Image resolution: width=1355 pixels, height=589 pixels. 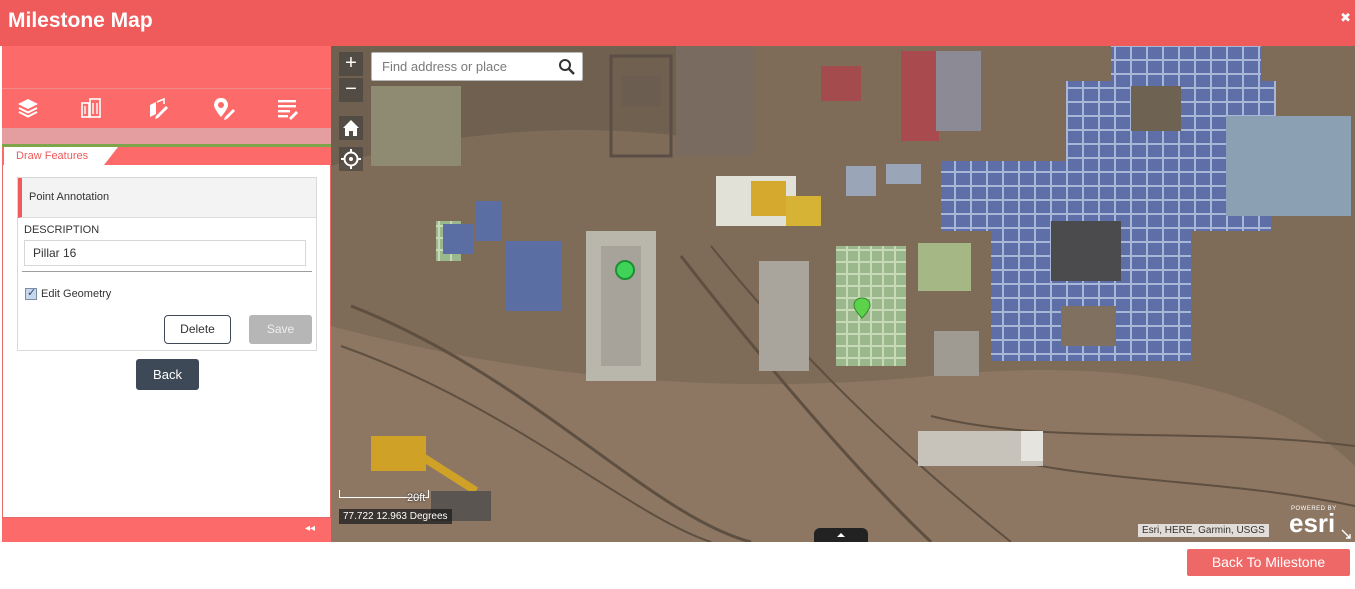 What do you see at coordinates (1203, 530) in the screenshot?
I see `map-attribution: Esri, HERE, Garmin, USGS` at bounding box center [1203, 530].